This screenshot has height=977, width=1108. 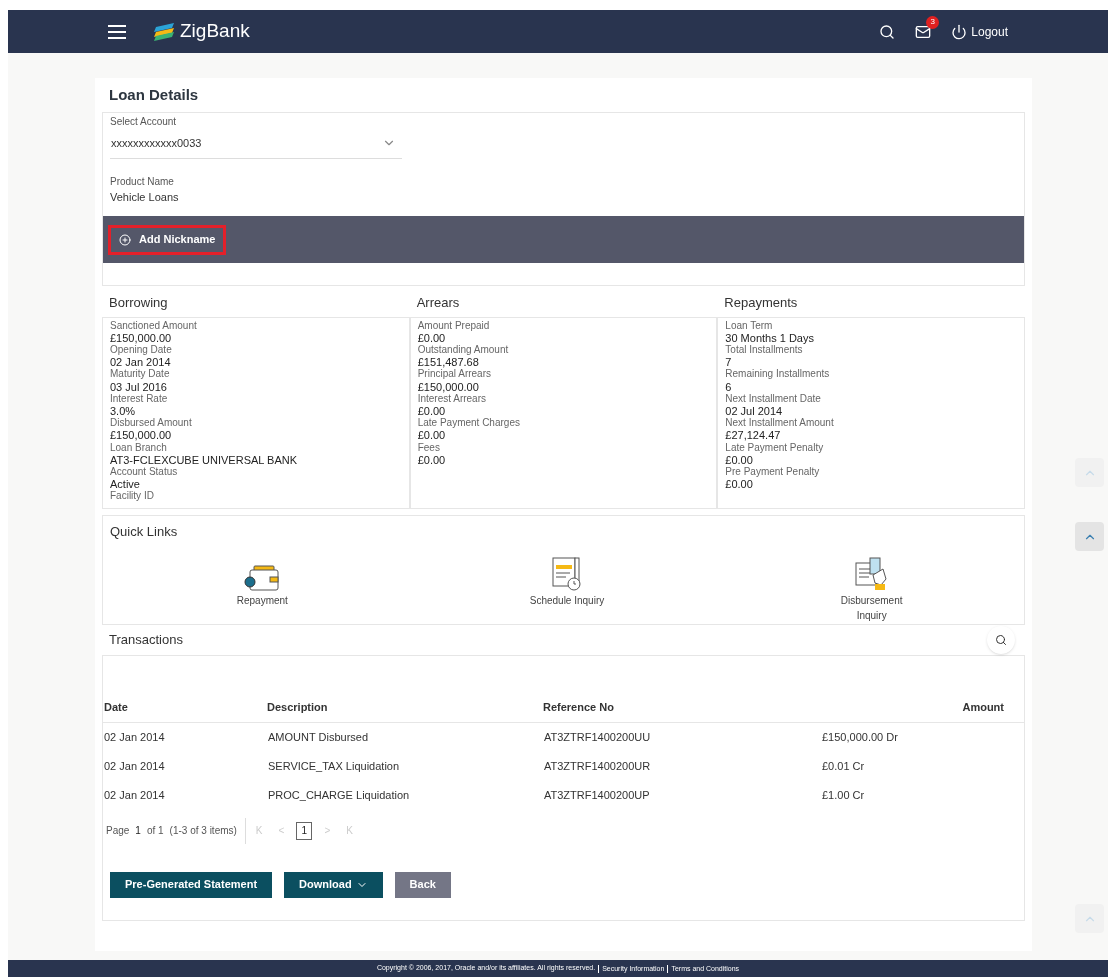 What do you see at coordinates (139, 398) in the screenshot?
I see `field-label: Interest Rate` at bounding box center [139, 398].